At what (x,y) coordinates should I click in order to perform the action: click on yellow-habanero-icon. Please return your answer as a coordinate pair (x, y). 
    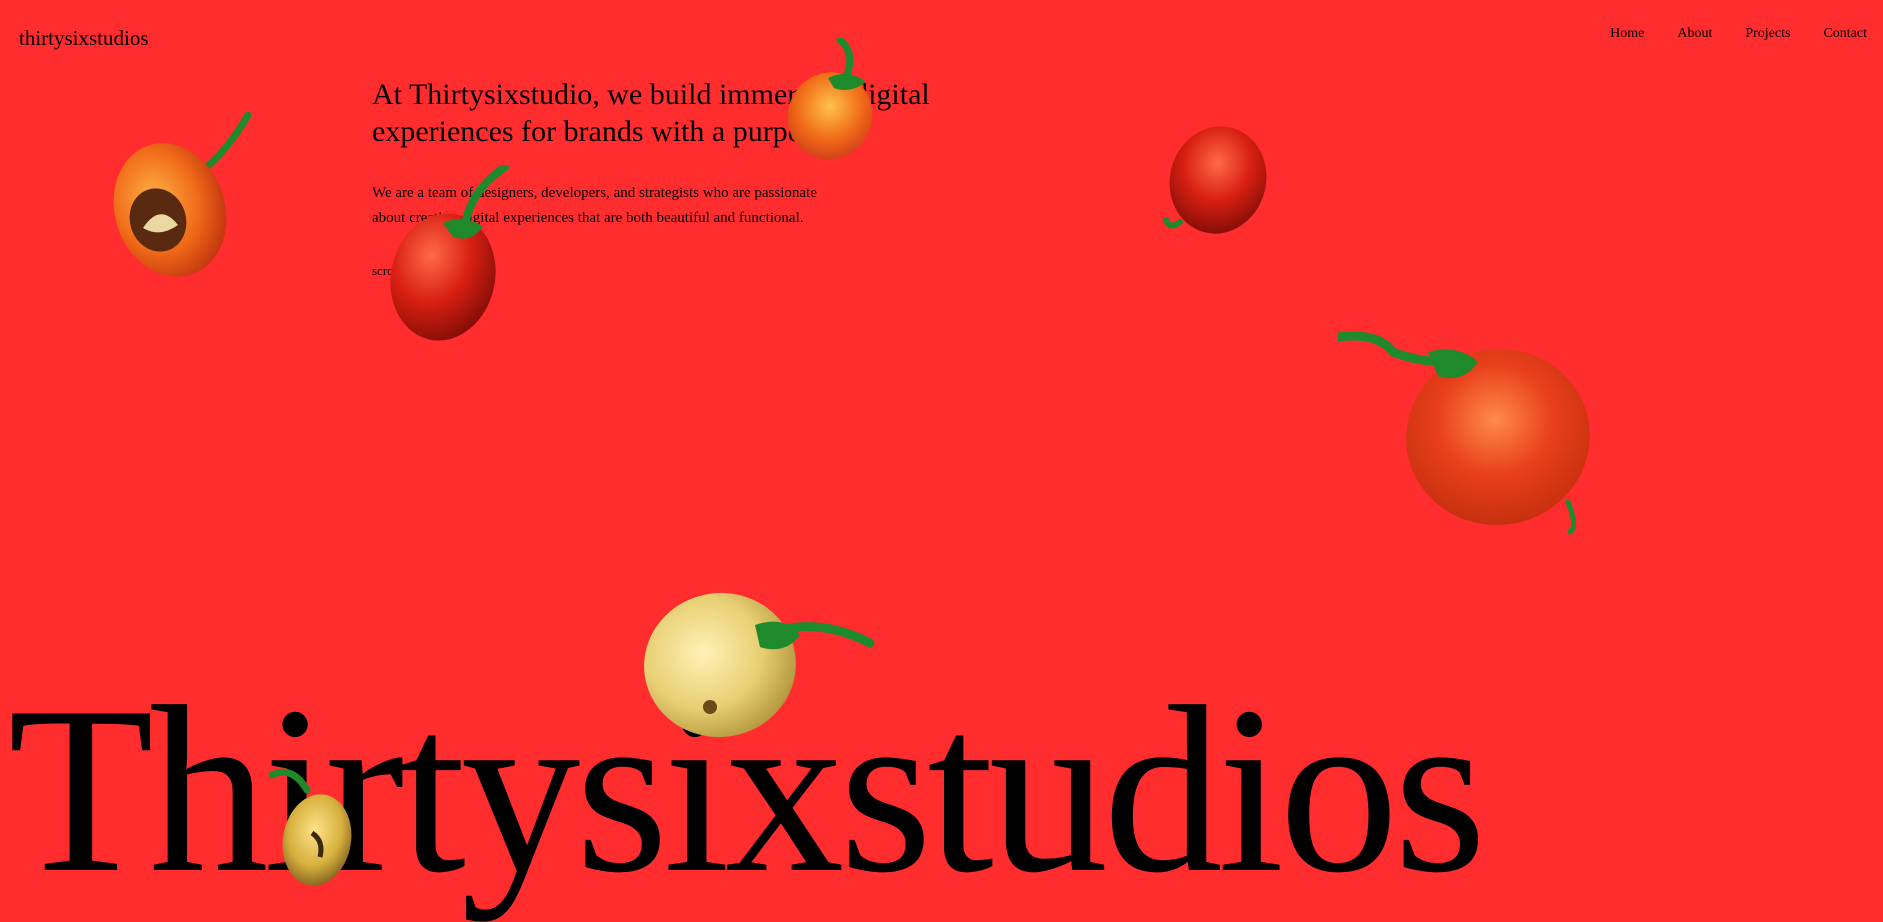
    Looking at the image, I should click on (757, 662).